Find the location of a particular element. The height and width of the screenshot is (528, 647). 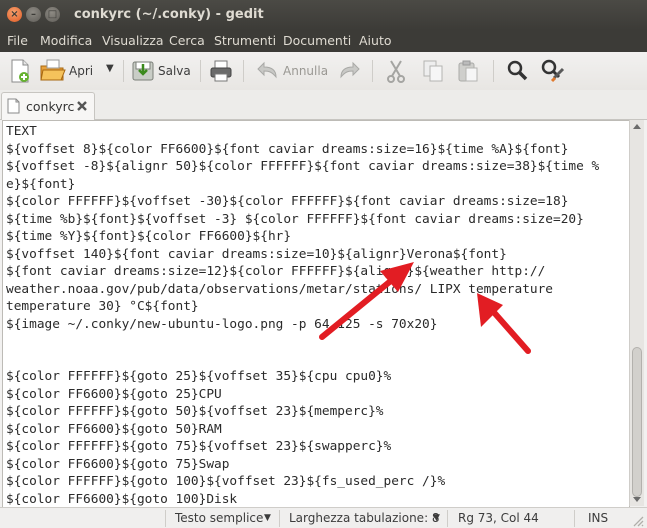

close-tab-icon is located at coordinates (82, 106).